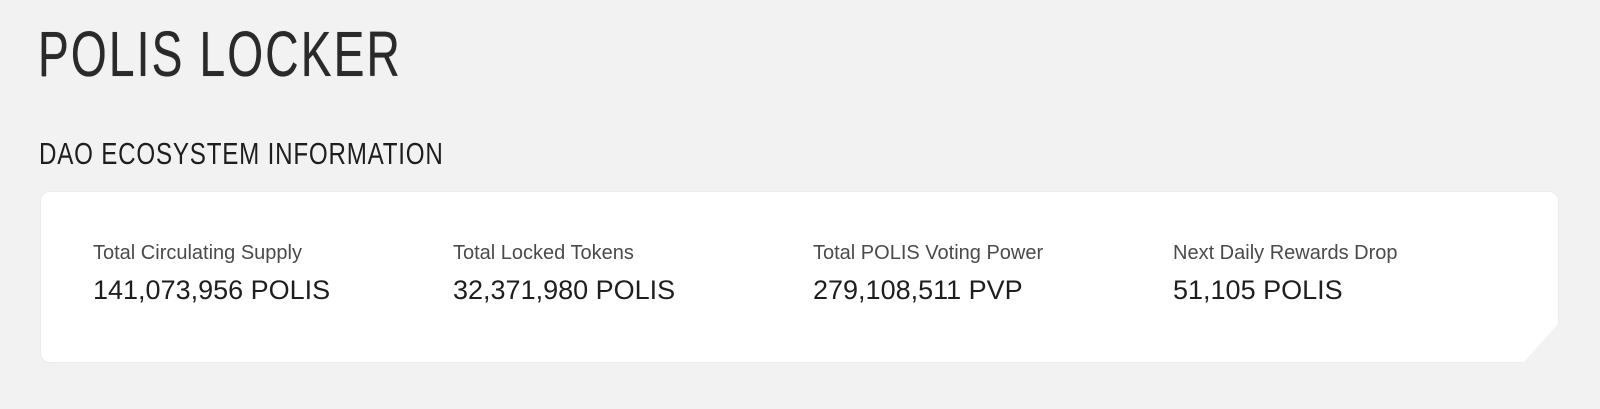 The image size is (1600, 409). What do you see at coordinates (220, 54) in the screenshot?
I see `page-title: POLIS LOCKER` at bounding box center [220, 54].